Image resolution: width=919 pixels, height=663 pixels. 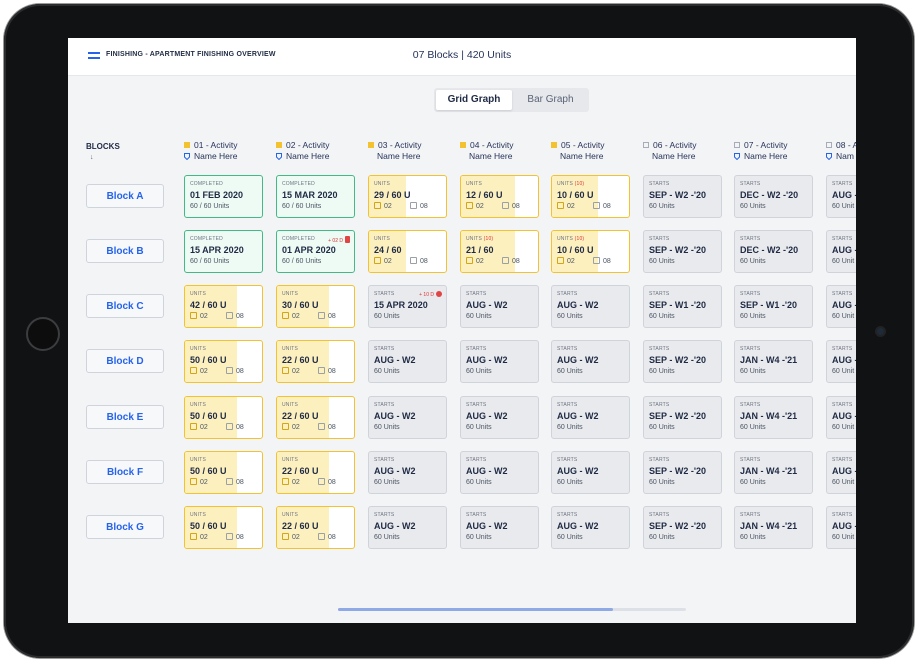 What do you see at coordinates (843, 537) in the screenshot?
I see `cell-units: 60 Unit` at bounding box center [843, 537].